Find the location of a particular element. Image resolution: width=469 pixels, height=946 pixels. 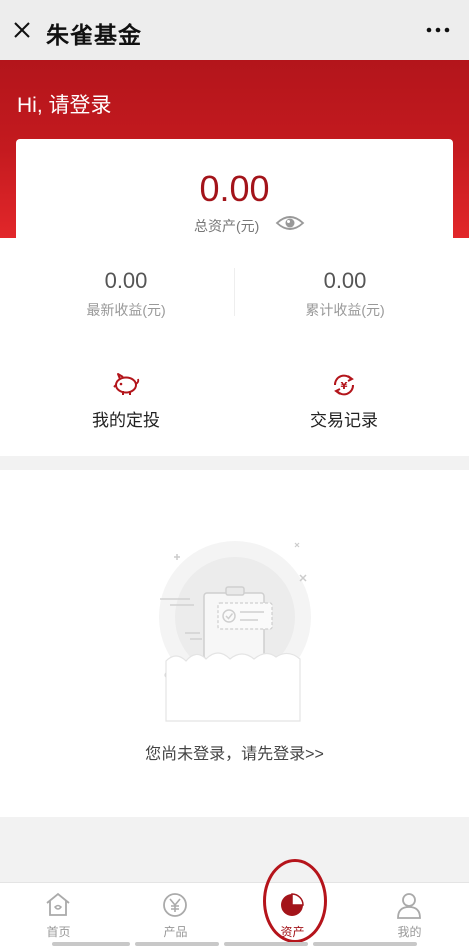

tab-assets-label: 资产 is located at coordinates (292, 932).